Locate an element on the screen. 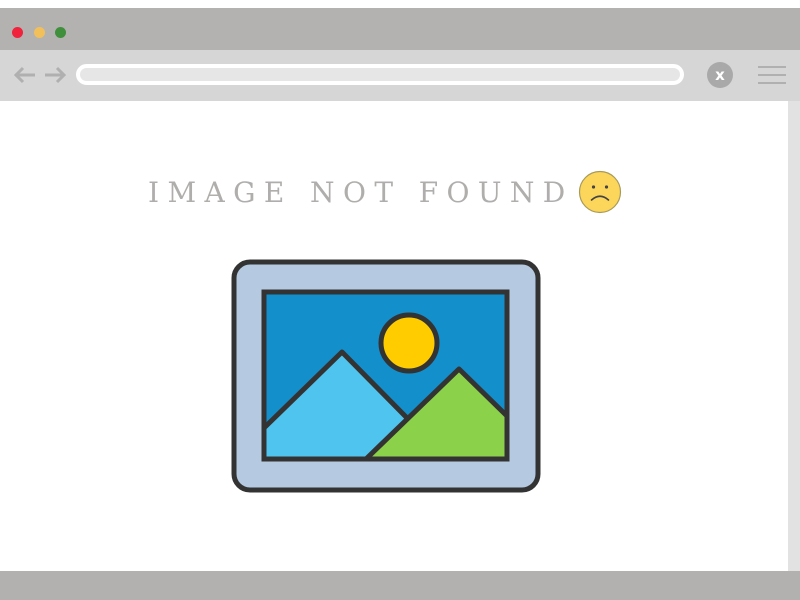 Image resolution: width=800 pixels, height=600 pixels. minimize-window-button is located at coordinates (39, 32).